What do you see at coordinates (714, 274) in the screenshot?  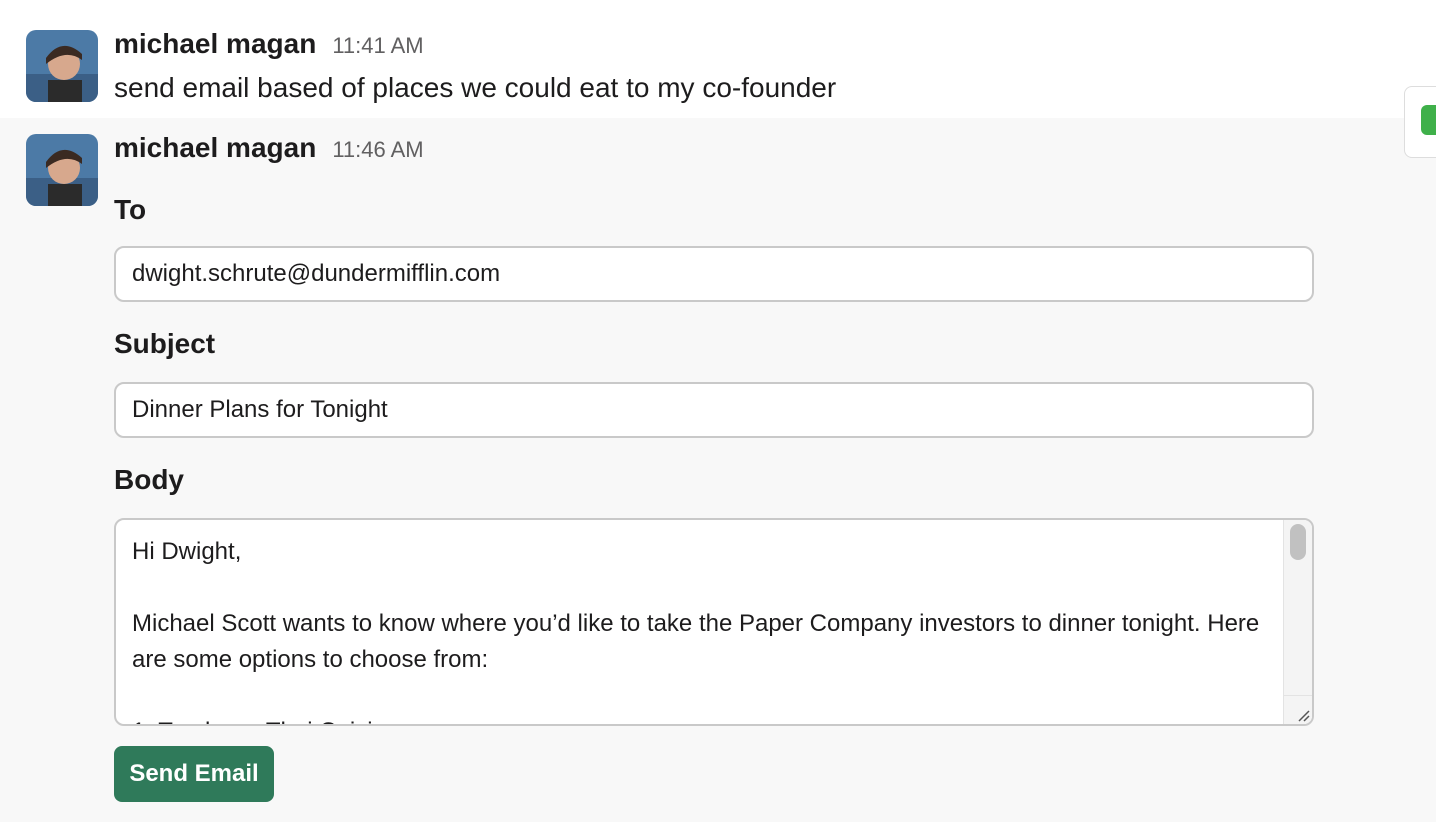 I see `to-input` at bounding box center [714, 274].